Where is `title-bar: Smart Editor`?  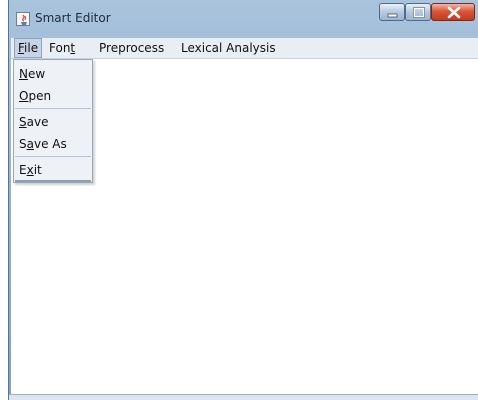 title-bar: Smart Editor is located at coordinates (243, 18).